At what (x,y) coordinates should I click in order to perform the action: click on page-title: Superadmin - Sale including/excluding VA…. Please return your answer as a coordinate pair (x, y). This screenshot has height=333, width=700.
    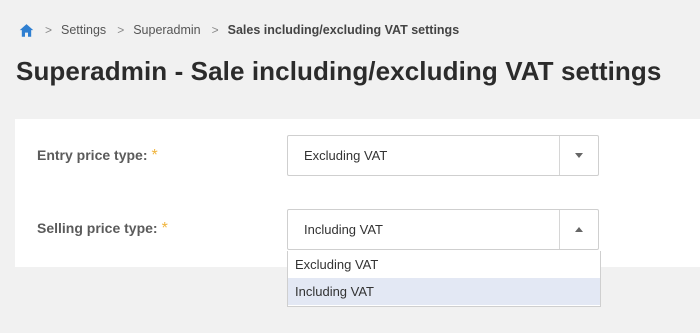
    Looking at the image, I should click on (339, 71).